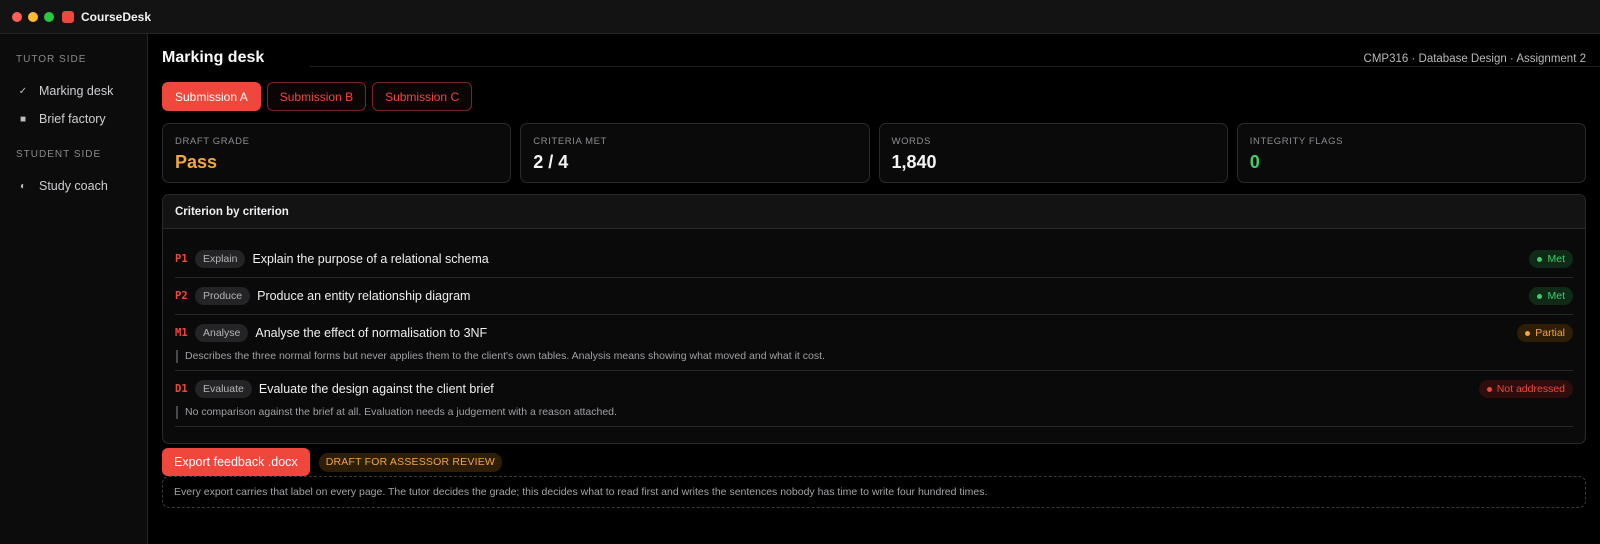  I want to click on course-label: CMP316 · Database Design · Assignment 2, so click(1474, 59).